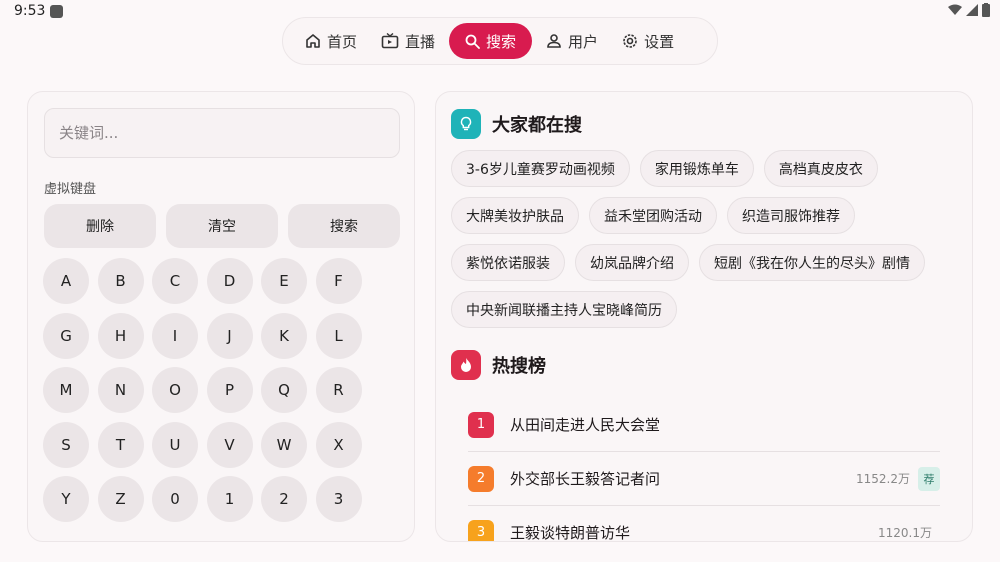 This screenshot has height=562, width=1000. I want to click on key-m: M, so click(66, 390).